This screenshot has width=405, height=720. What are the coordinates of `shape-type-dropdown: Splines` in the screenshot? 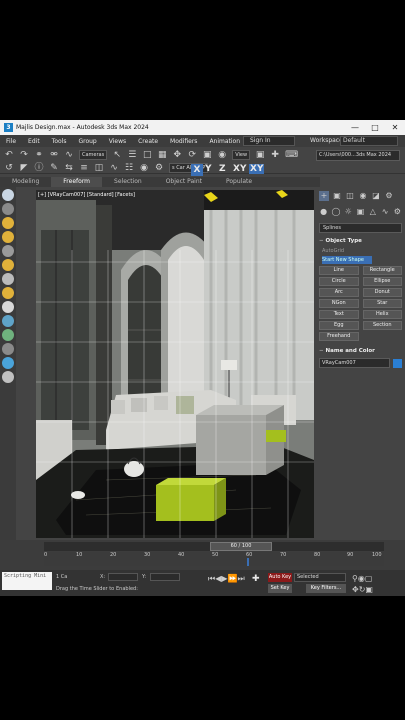 It's located at (360, 228).